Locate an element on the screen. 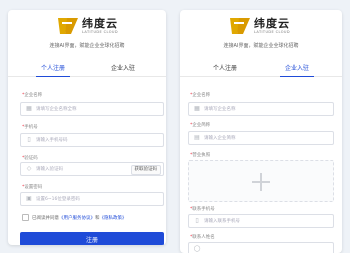 This screenshot has height=253, width=350. contact-phone-input: ▯ 请输入联系手机号 is located at coordinates (261, 221).